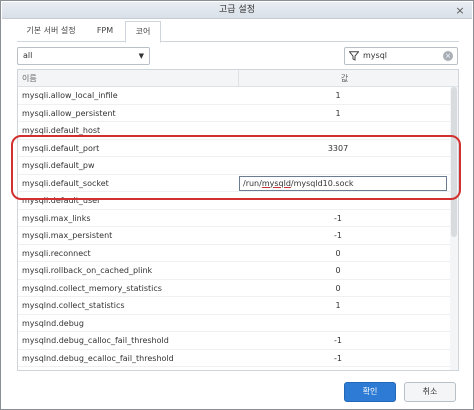 The height and width of the screenshot is (410, 474). What do you see at coordinates (61, 148) in the screenshot?
I see `row-name: mysqli.default_port` at bounding box center [61, 148].